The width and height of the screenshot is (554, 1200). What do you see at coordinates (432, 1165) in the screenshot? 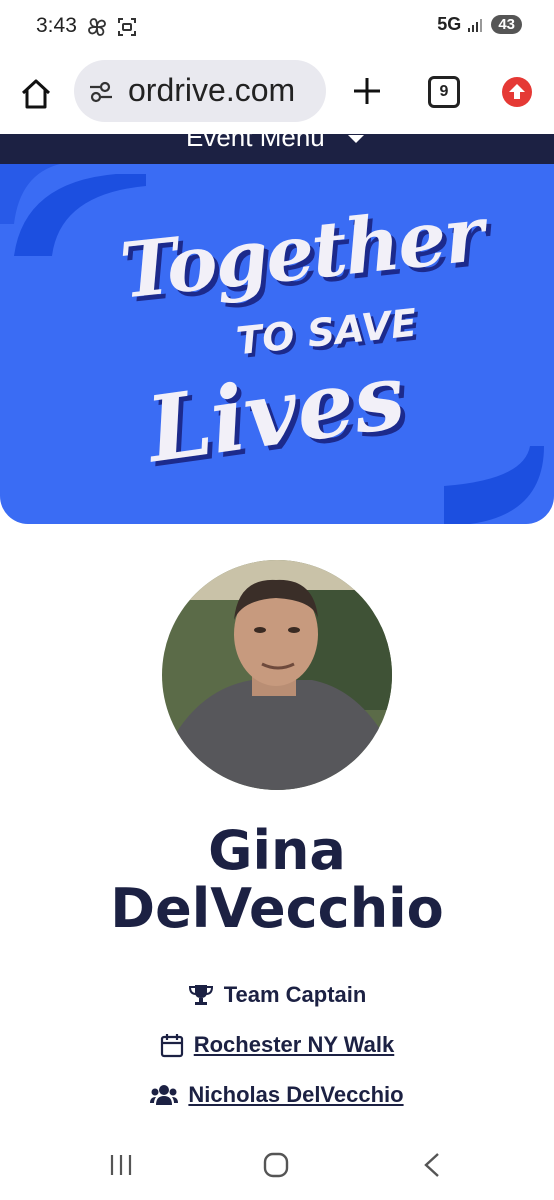
I see `back-icon` at bounding box center [432, 1165].